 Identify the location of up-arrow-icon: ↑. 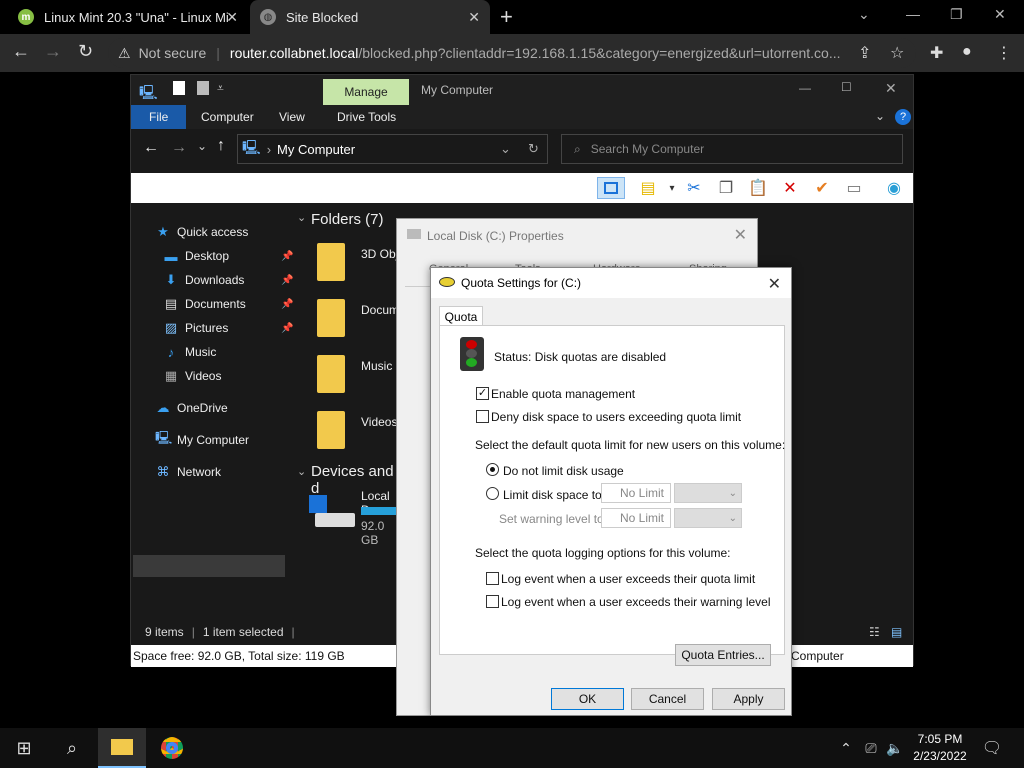
(221, 146).